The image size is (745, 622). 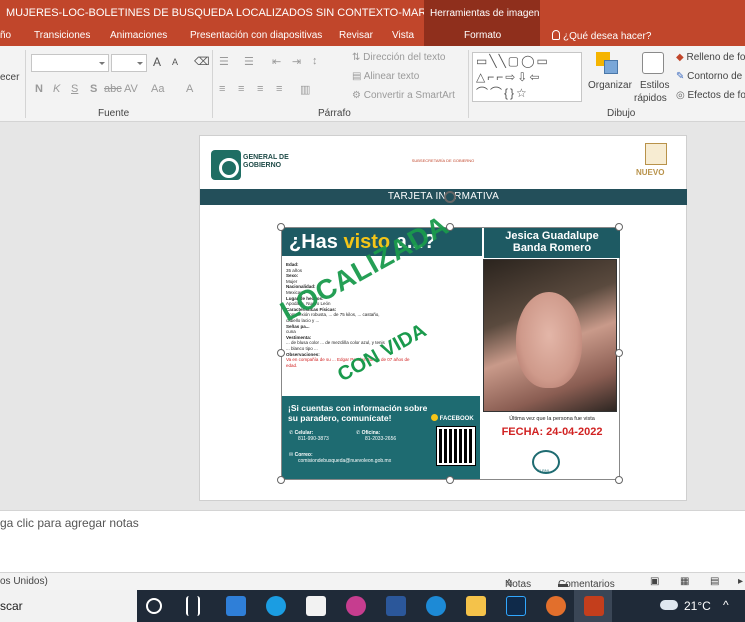 What do you see at coordinates (189, 89) in the screenshot?
I see `font-color-button: A` at bounding box center [189, 89].